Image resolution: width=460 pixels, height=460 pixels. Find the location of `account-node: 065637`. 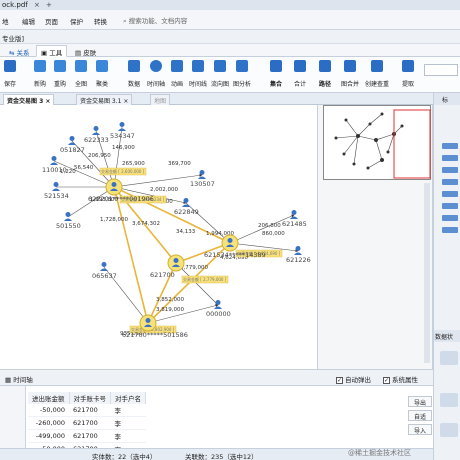

account-node: 065637 is located at coordinates (104, 271).